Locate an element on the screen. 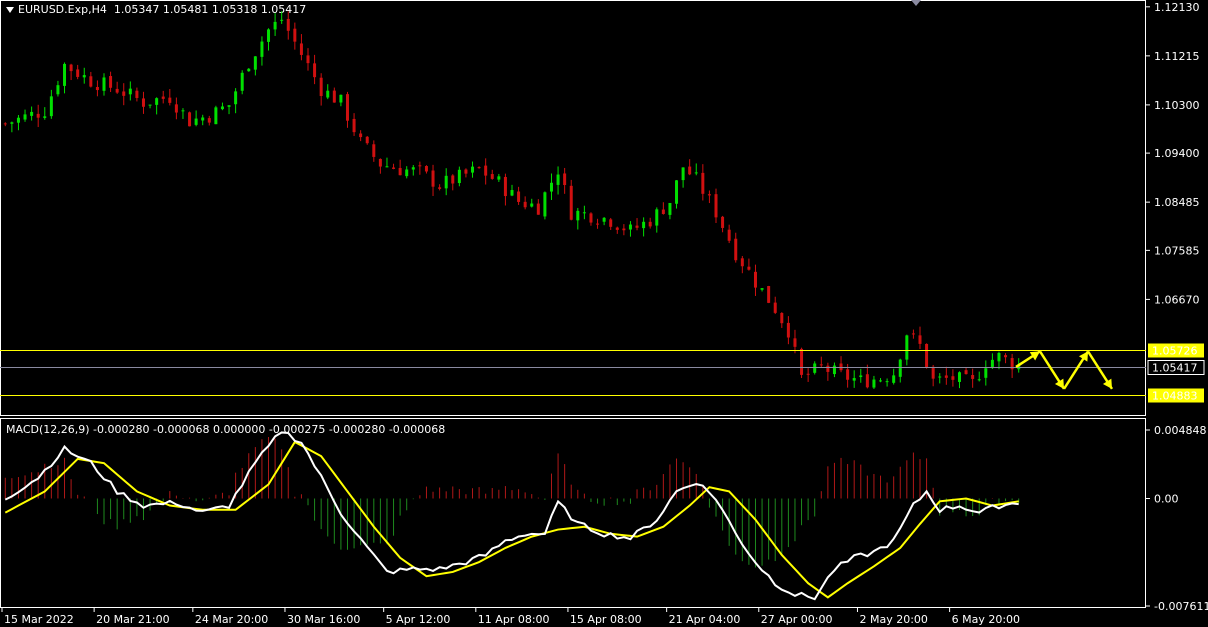 This screenshot has height=627, width=1208. time-tick-label: 30 Mar 16:00 is located at coordinates (323, 619).